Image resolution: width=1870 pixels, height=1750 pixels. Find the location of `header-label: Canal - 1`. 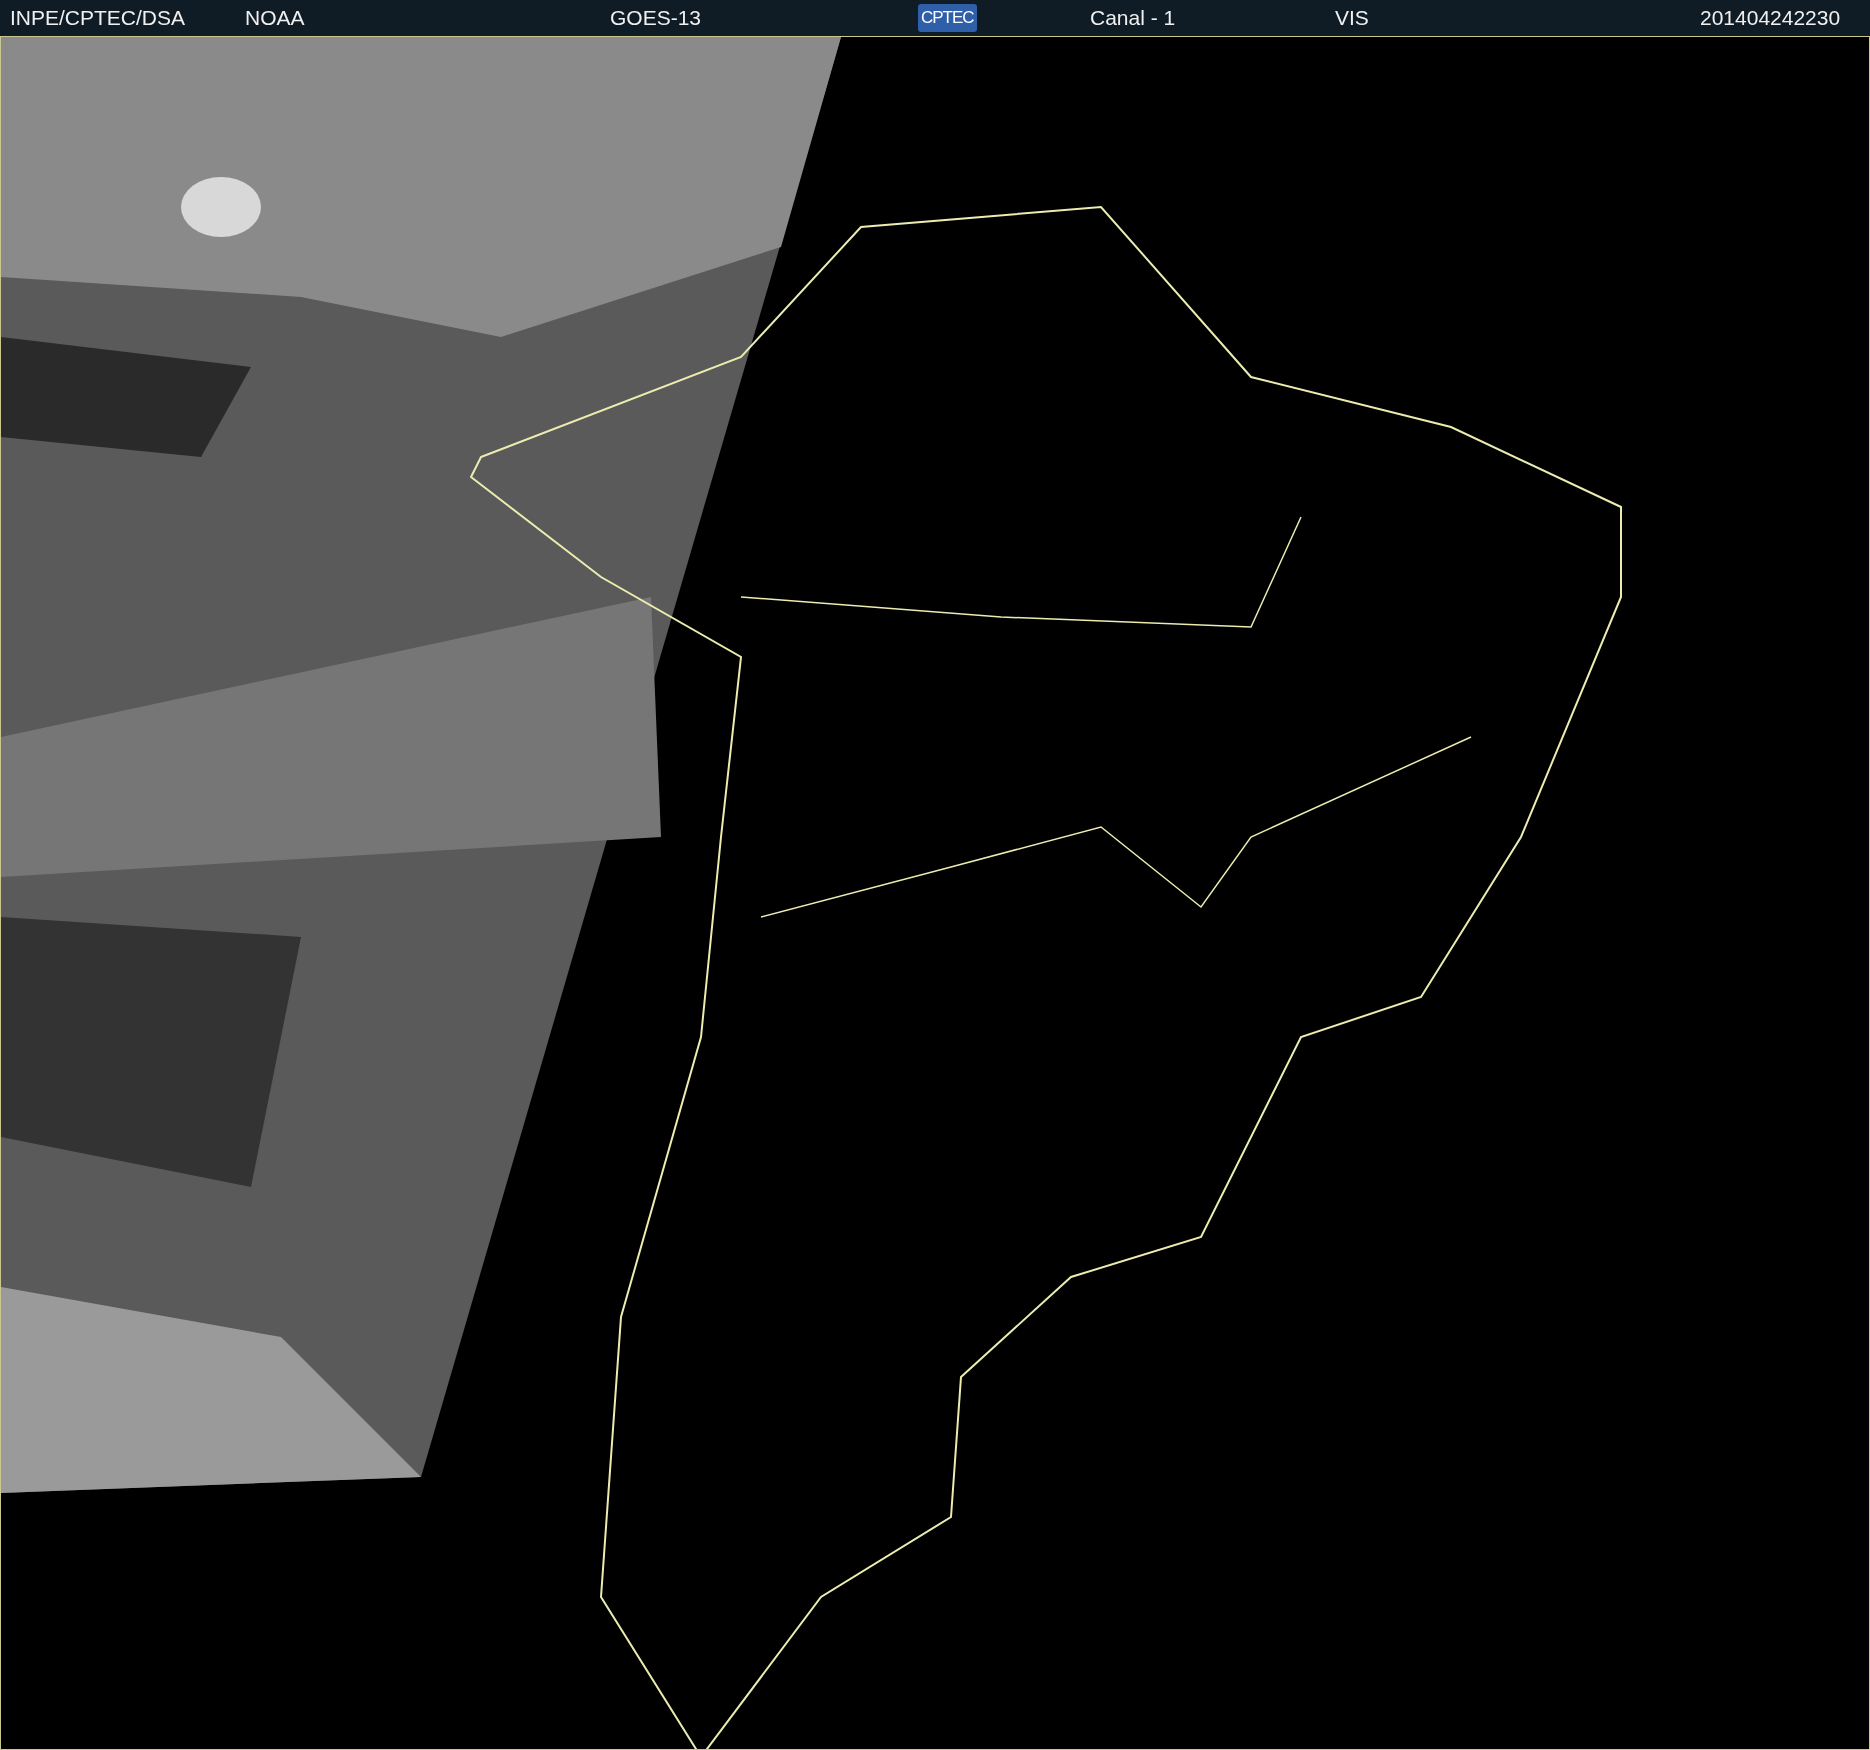

header-label: Canal - 1 is located at coordinates (1133, 17).